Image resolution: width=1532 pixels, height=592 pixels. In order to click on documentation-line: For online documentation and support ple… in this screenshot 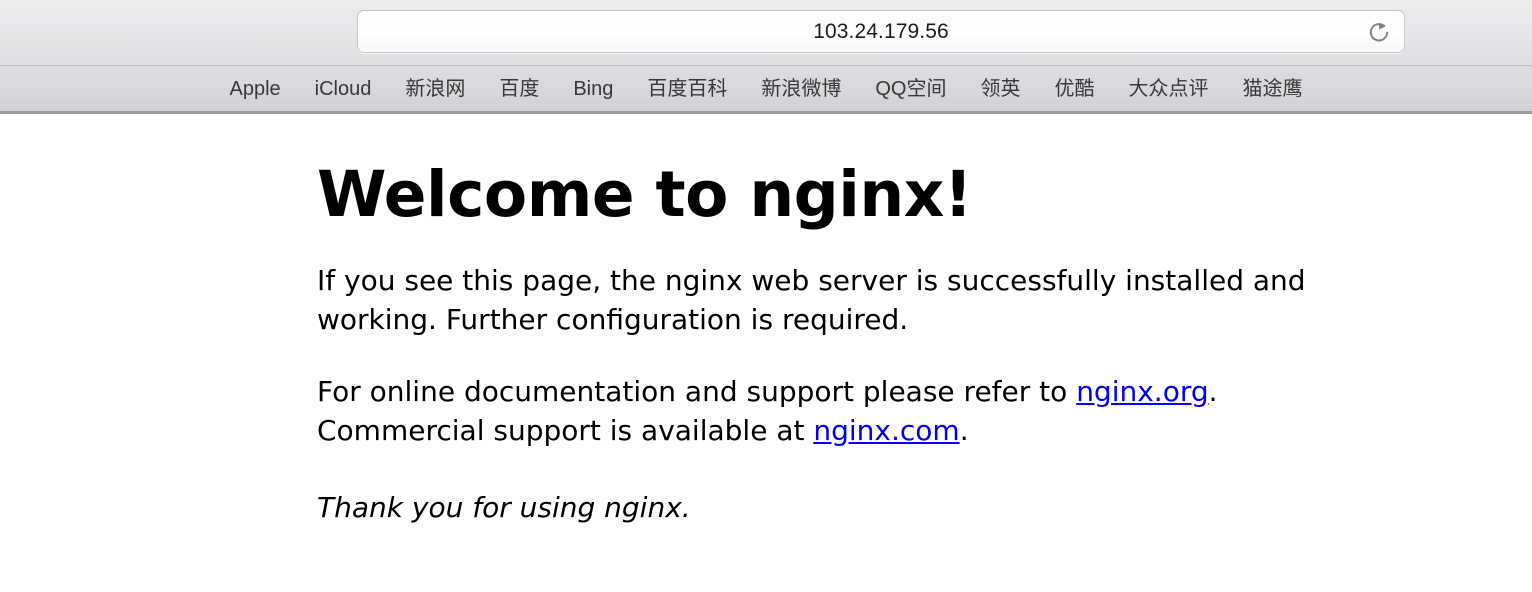, I will do `click(792, 392)`.